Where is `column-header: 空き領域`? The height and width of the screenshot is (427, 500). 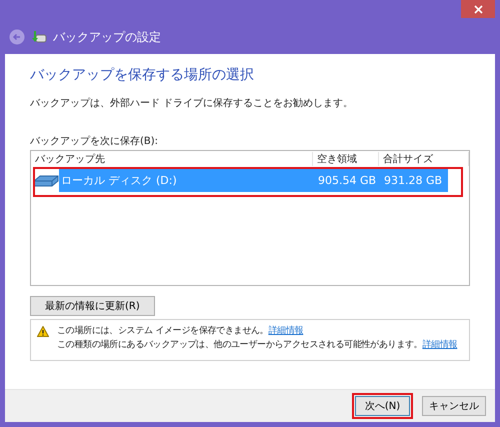 column-header: 空き領域 is located at coordinates (346, 159).